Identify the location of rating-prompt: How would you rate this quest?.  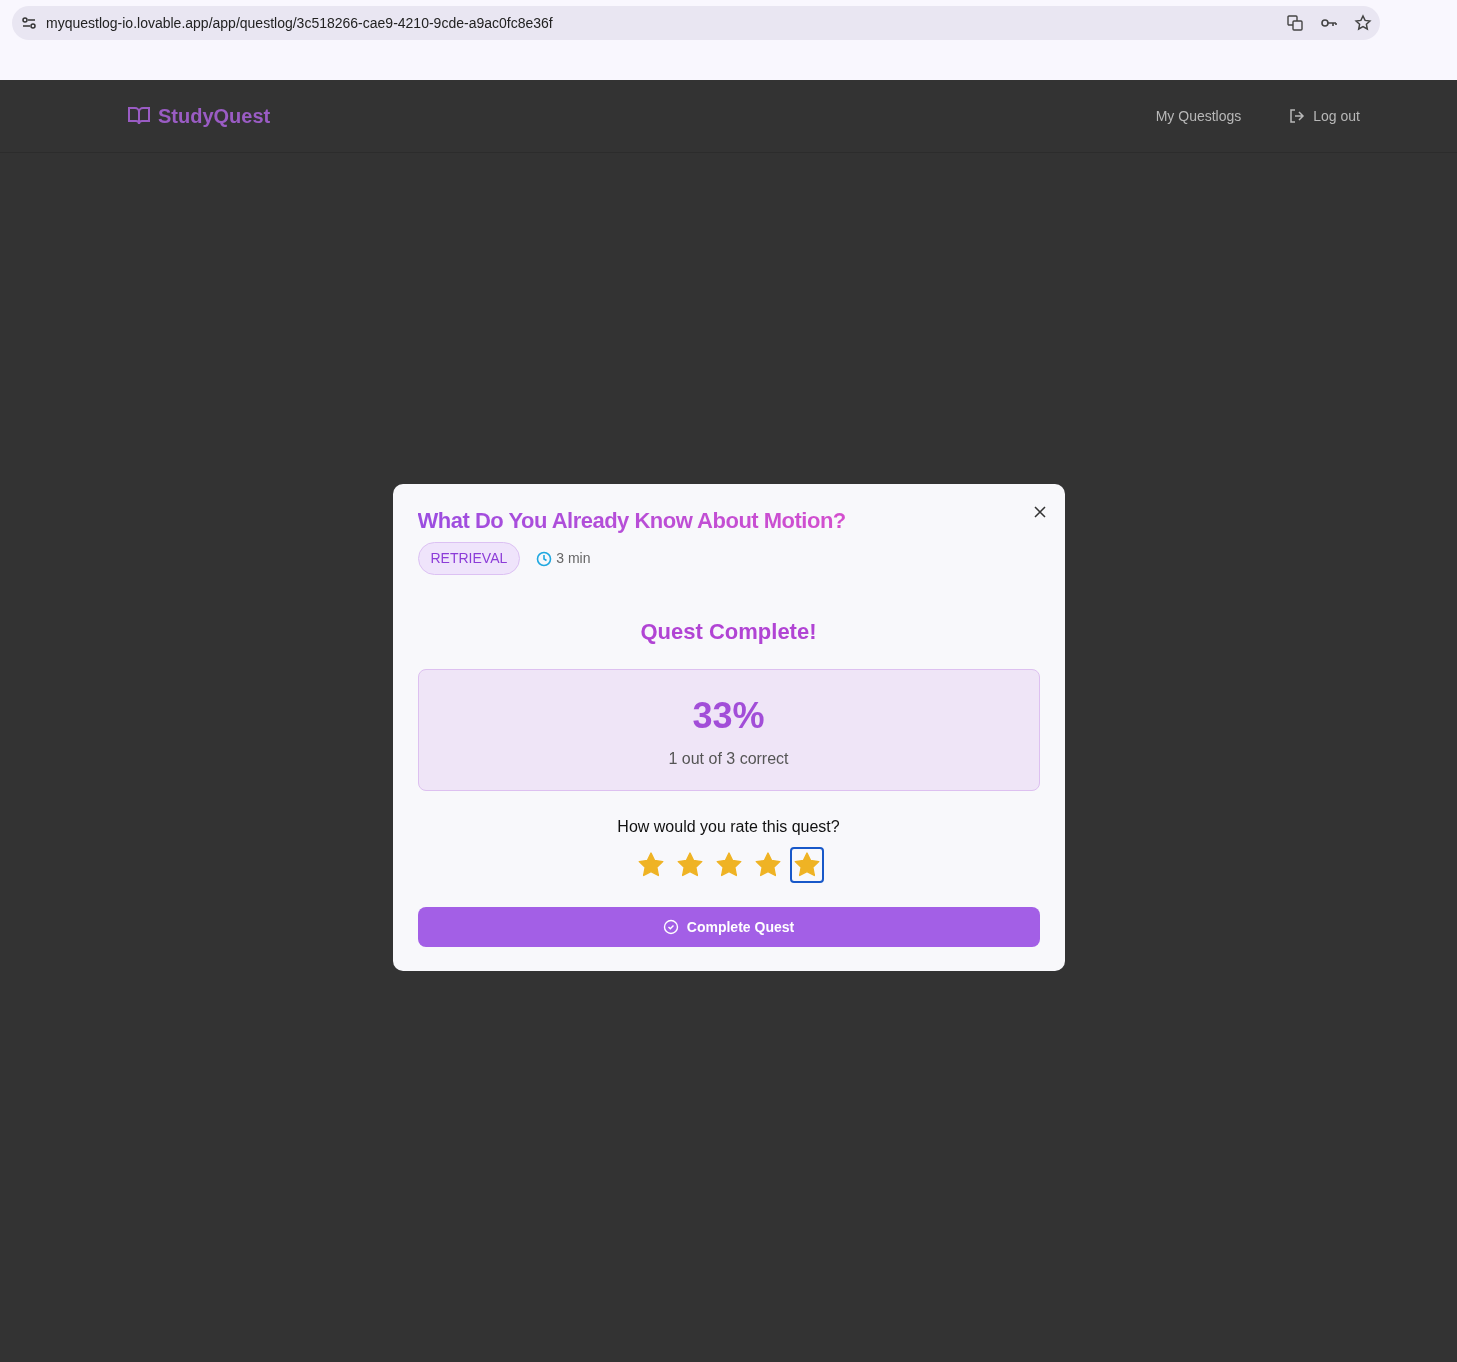
(728, 827).